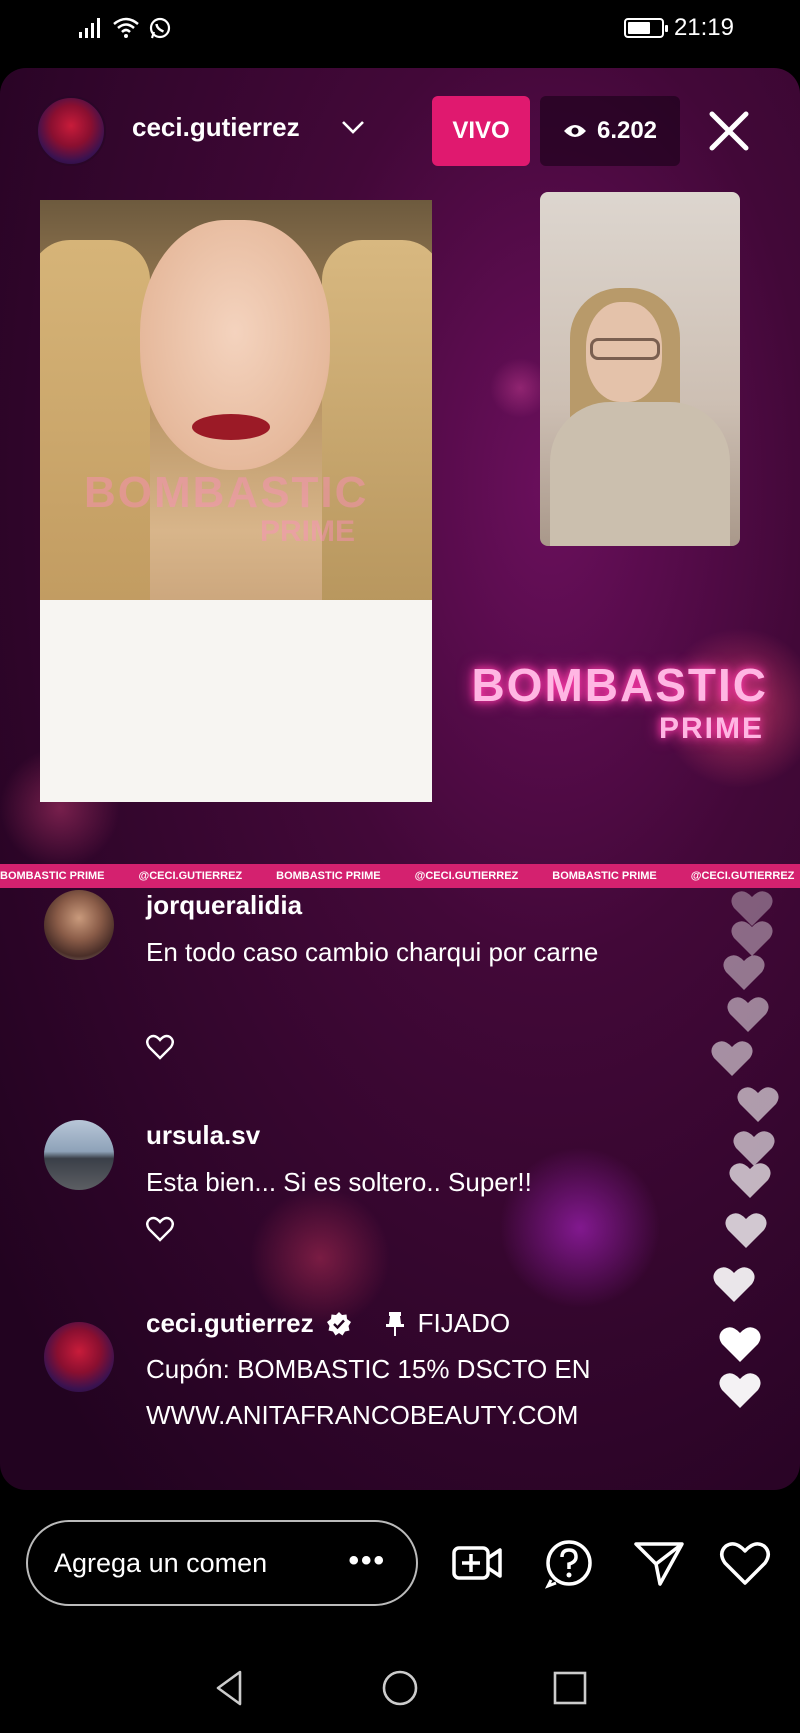 The width and height of the screenshot is (800, 1733). Describe the element at coordinates (639, 28) in the screenshot. I see `battery-level` at that location.